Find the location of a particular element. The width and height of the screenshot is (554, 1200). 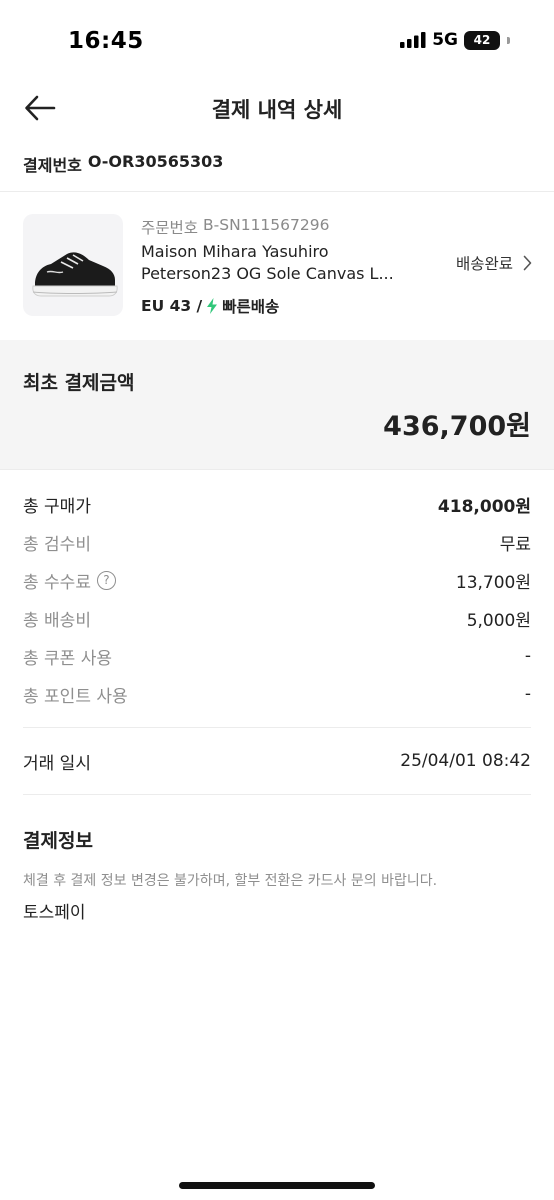

order-number-label: 주문번호 is located at coordinates (170, 228).